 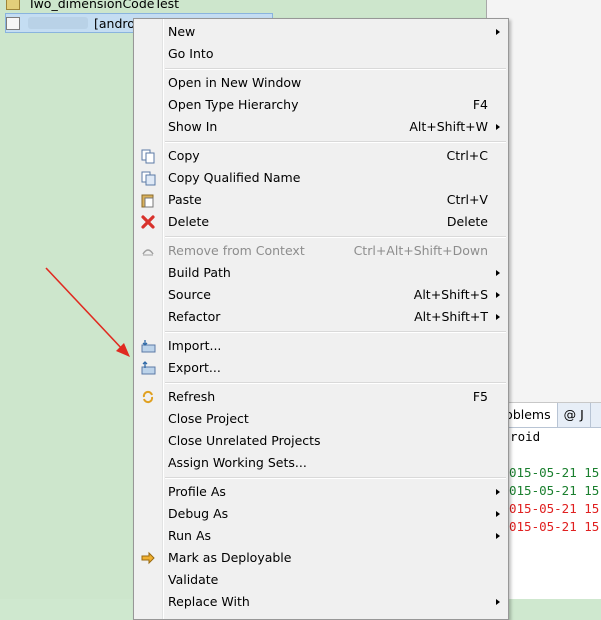 I want to click on annotation-arrow-line, so click(x=85, y=309).